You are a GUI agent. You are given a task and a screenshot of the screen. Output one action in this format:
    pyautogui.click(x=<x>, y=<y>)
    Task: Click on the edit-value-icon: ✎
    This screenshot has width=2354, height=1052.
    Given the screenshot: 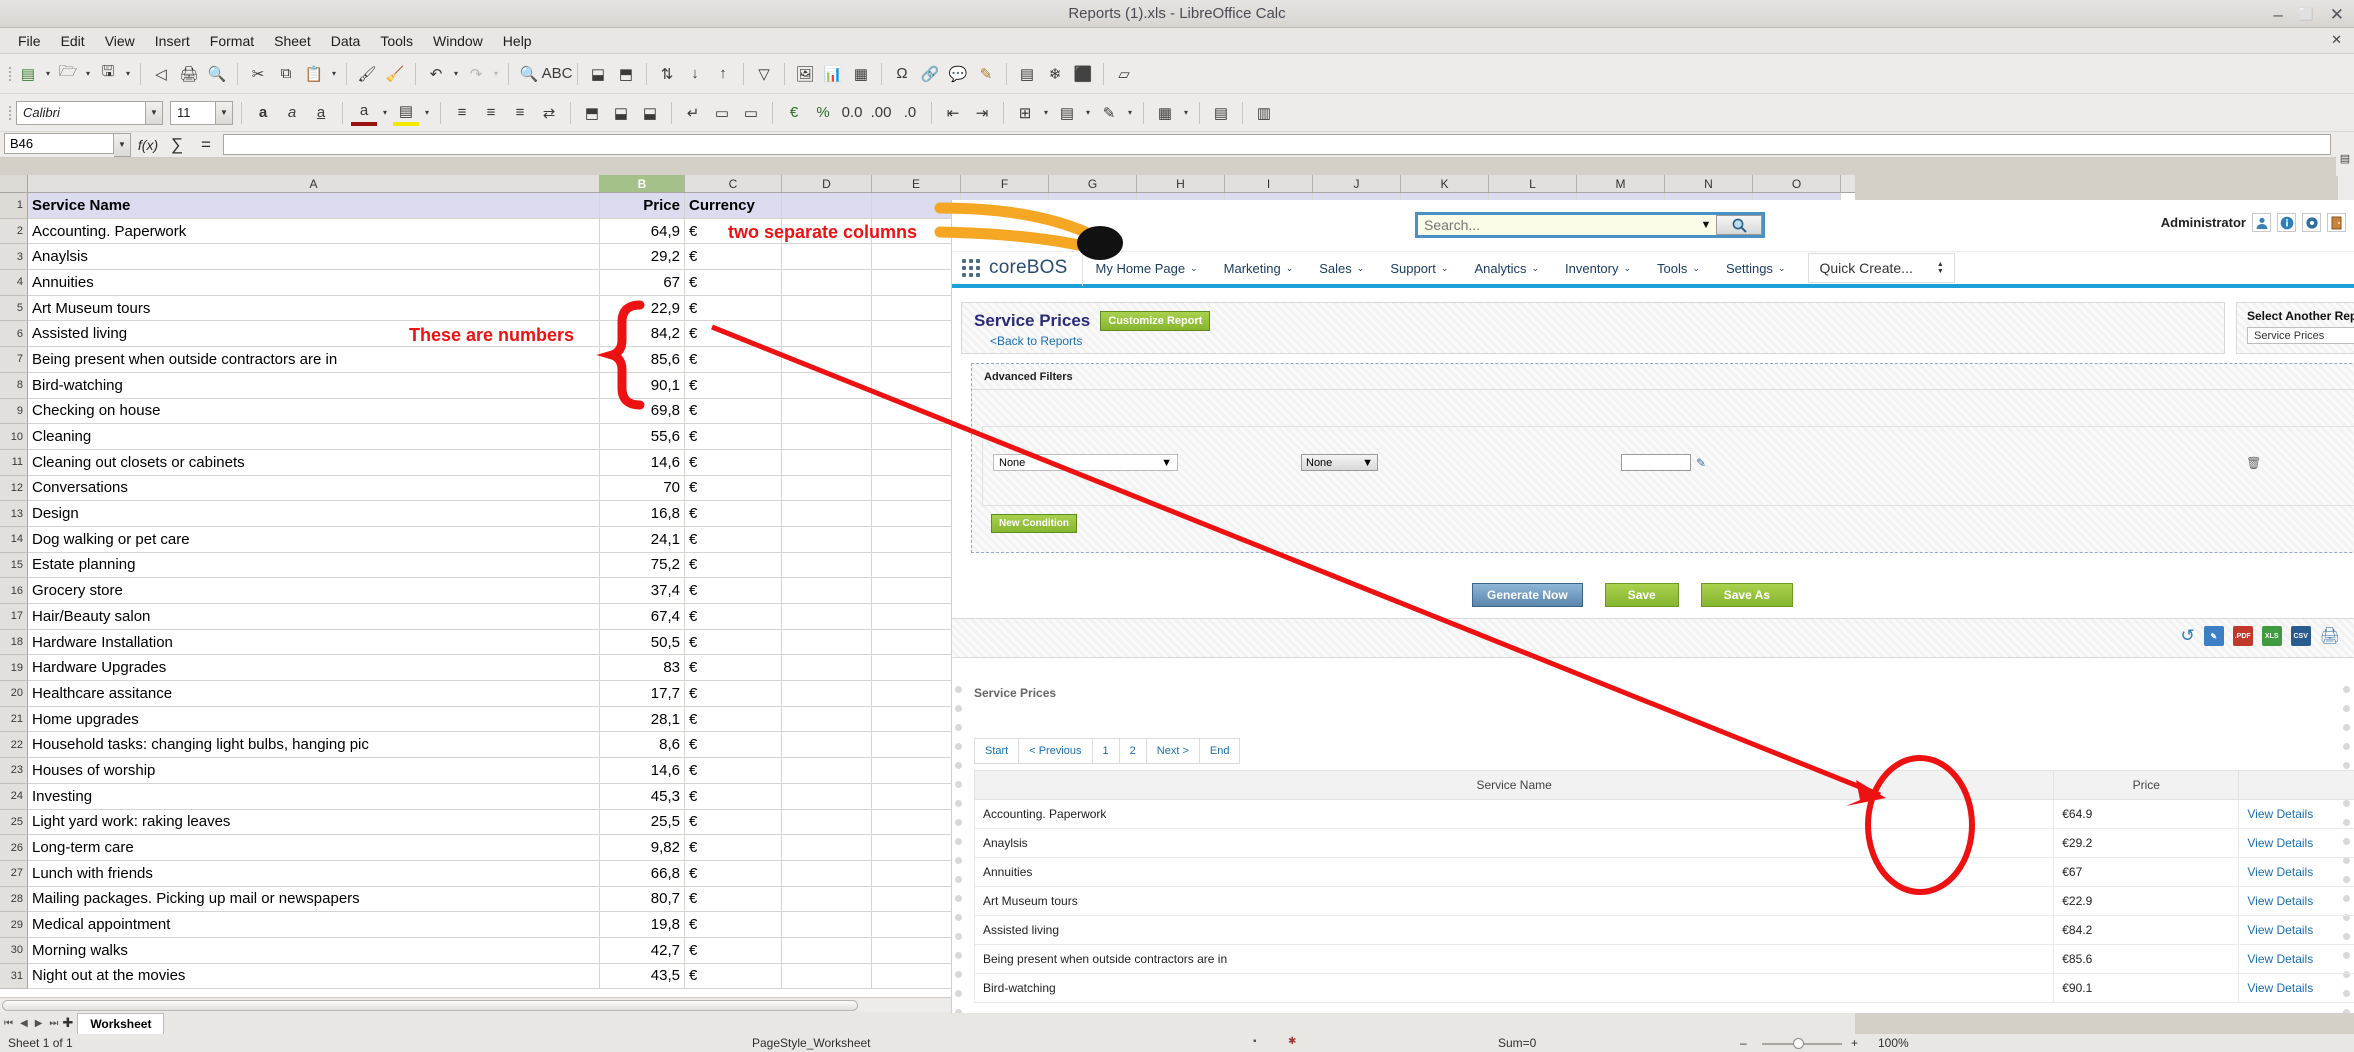 What is the action you would take?
    pyautogui.click(x=1701, y=463)
    